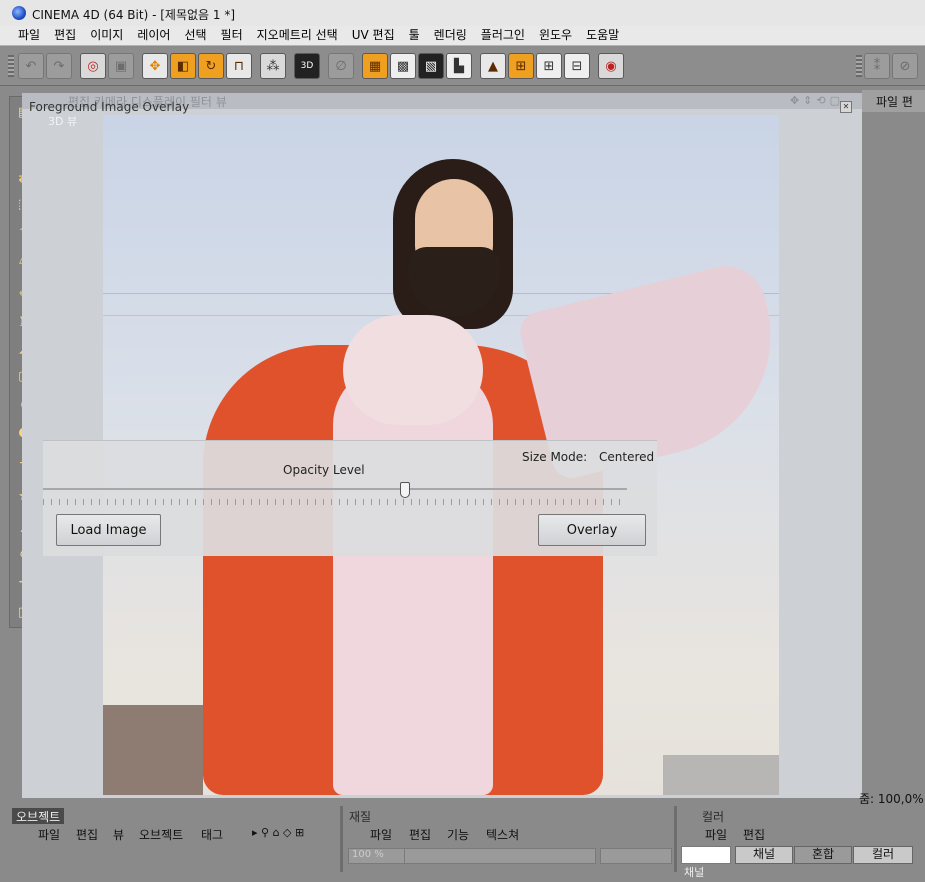  What do you see at coordinates (106, 35) in the screenshot?
I see `menu-image: 이미지` at bounding box center [106, 35].